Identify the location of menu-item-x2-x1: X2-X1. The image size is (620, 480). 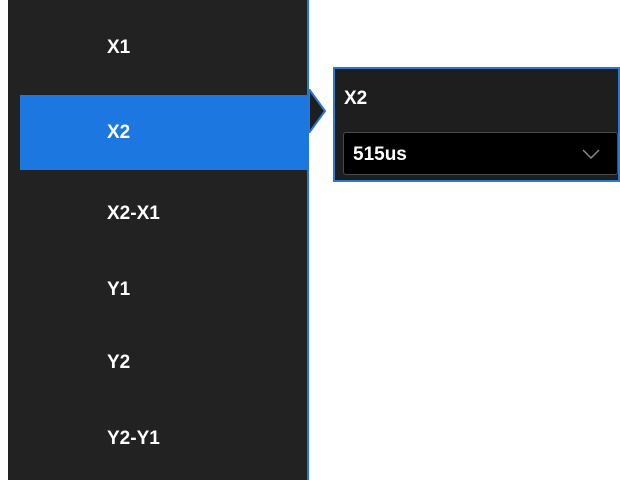
(163, 214).